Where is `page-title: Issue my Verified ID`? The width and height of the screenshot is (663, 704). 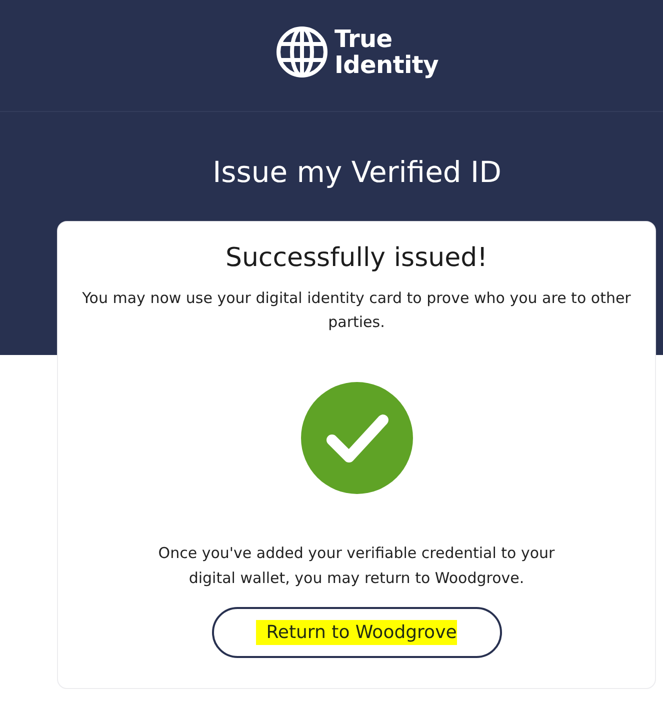 page-title: Issue my Verified ID is located at coordinates (357, 172).